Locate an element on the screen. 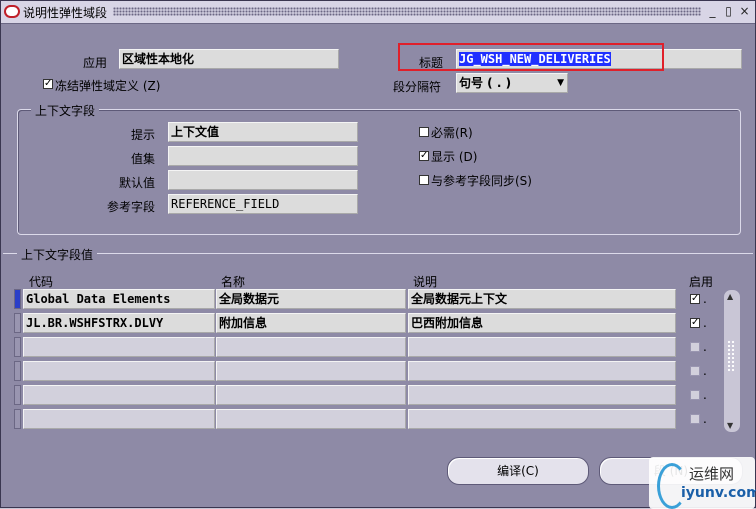 Image resolution: width=756 pixels, height=509 pixels. valueset-label: 值集 is located at coordinates (143, 159).